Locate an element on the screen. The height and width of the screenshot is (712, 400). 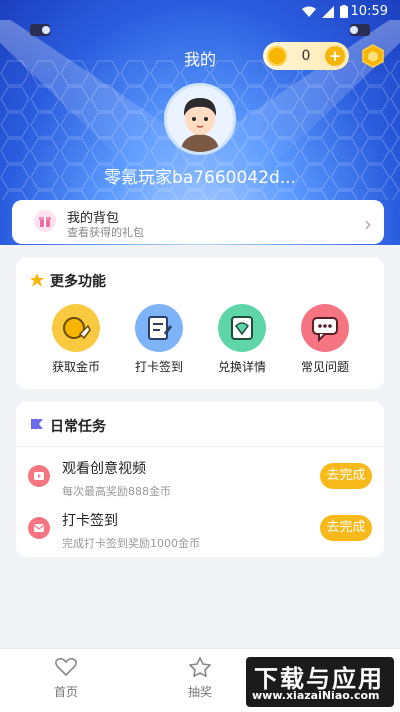
feature-faq: 常见问题 is located at coordinates (325, 339).